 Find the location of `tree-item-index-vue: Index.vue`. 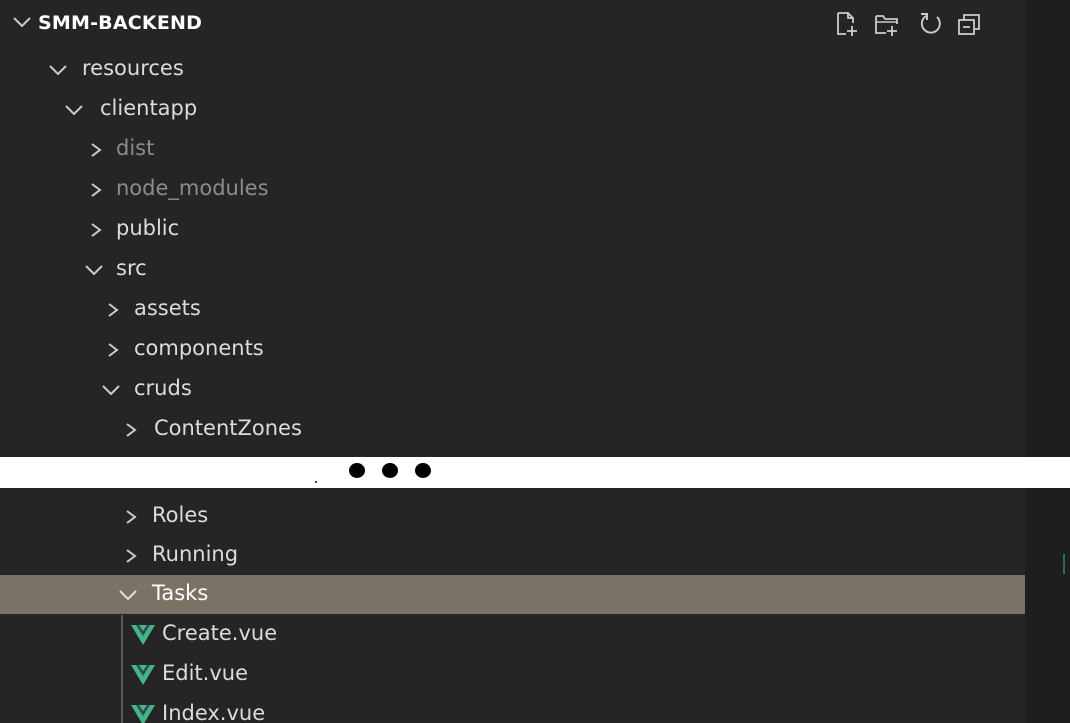

tree-item-index-vue: Index.vue is located at coordinates (512, 709).